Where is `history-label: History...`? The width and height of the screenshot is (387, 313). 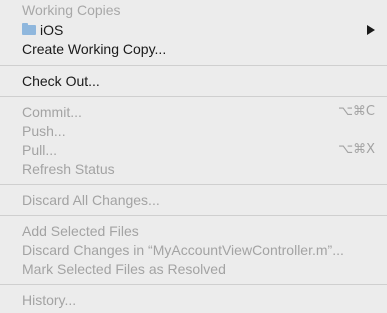 history-label: History... is located at coordinates (49, 300).